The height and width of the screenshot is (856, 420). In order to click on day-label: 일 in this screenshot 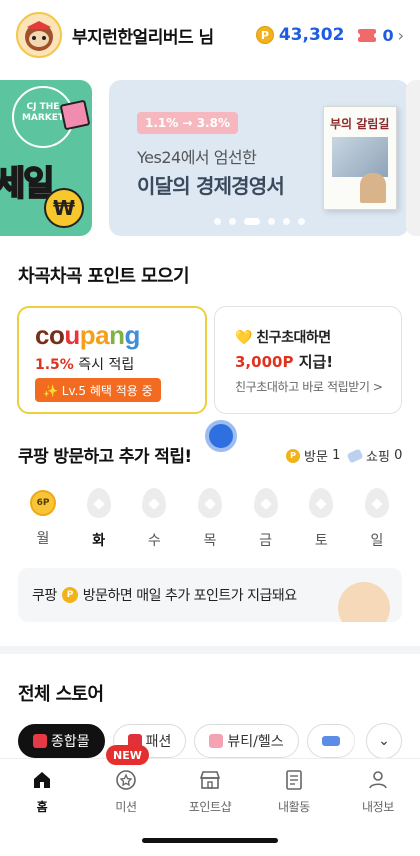, I will do `click(377, 541)`.